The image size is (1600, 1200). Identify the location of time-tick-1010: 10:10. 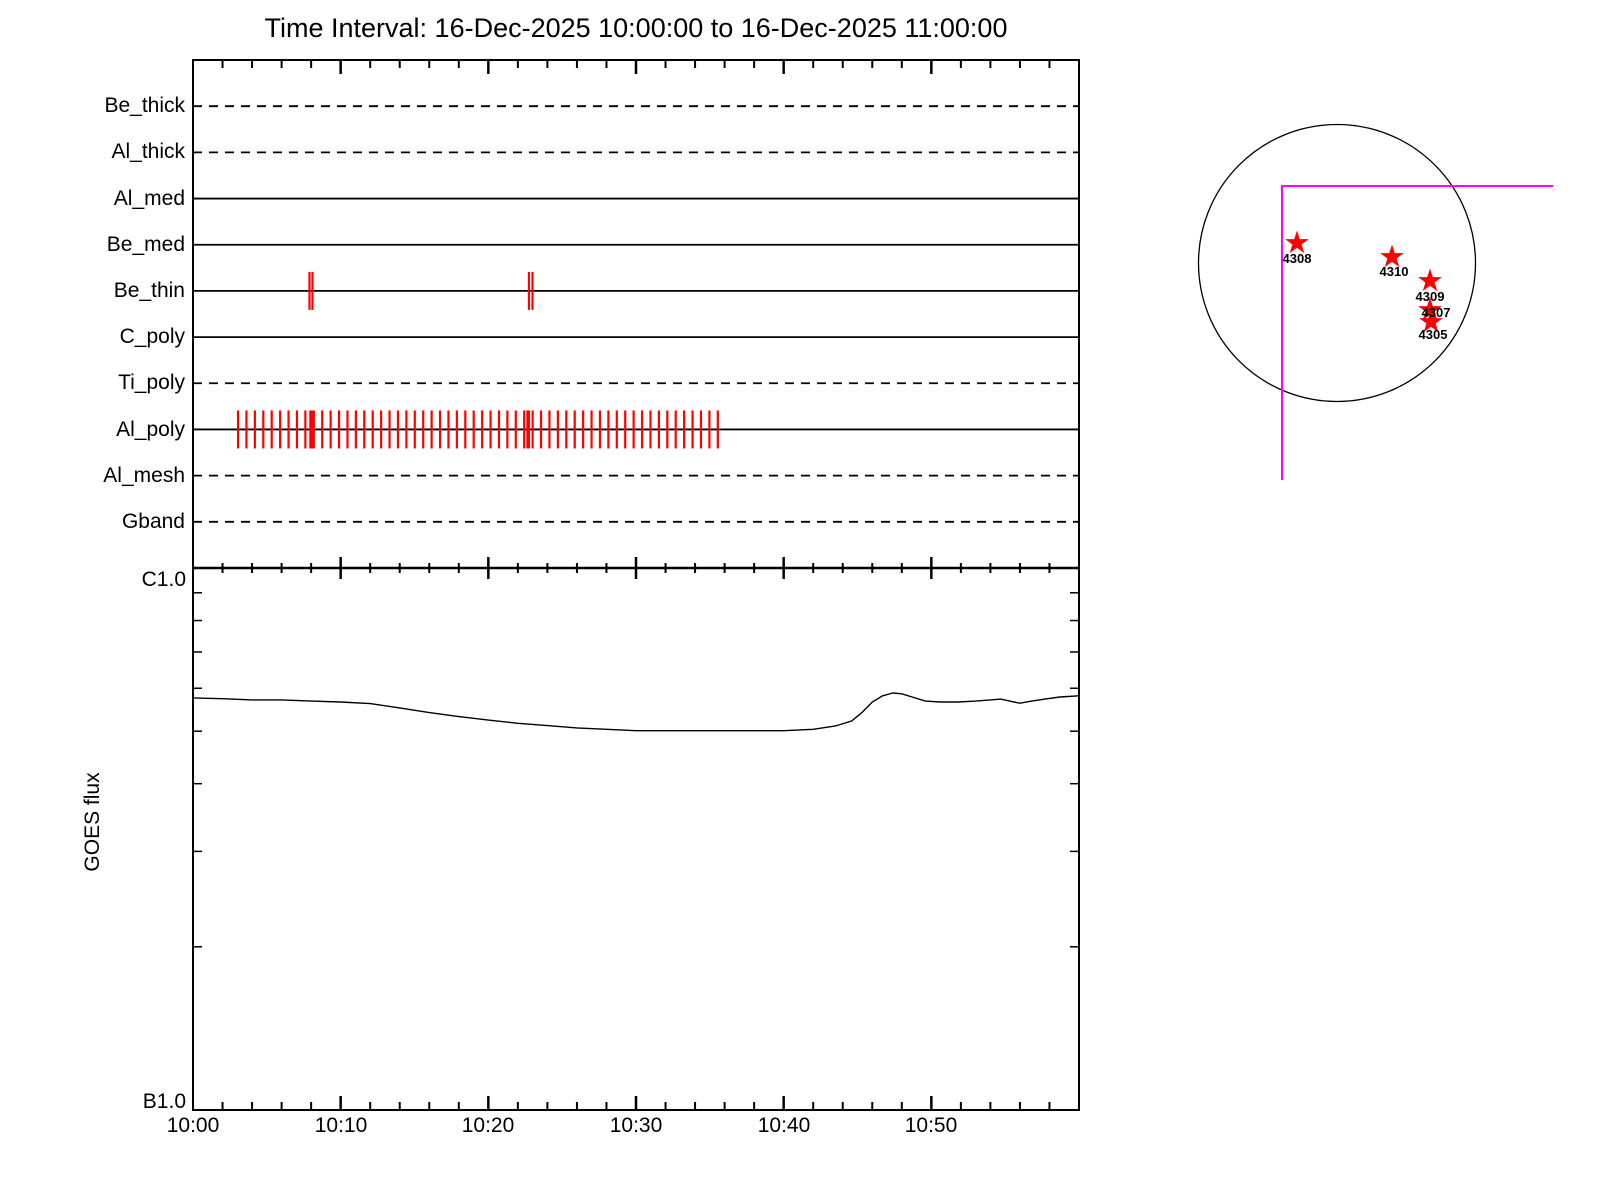
(341, 1125).